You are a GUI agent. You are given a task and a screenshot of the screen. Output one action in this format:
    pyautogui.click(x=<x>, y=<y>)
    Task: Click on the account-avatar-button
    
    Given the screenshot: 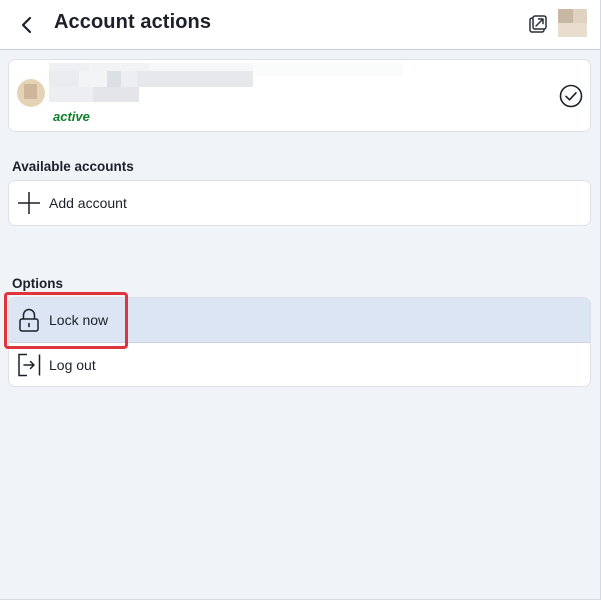 What is the action you would take?
    pyautogui.click(x=572, y=23)
    